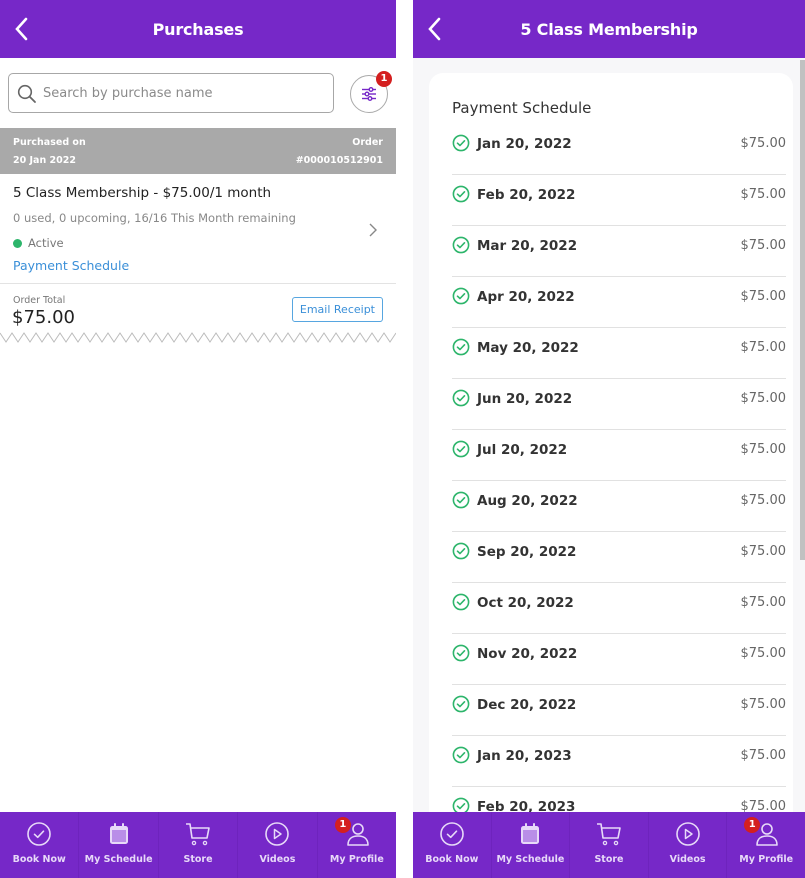 This screenshot has width=805, height=878. Describe the element at coordinates (526, 297) in the screenshot. I see `payment-date: Apr 20, 2022` at that location.